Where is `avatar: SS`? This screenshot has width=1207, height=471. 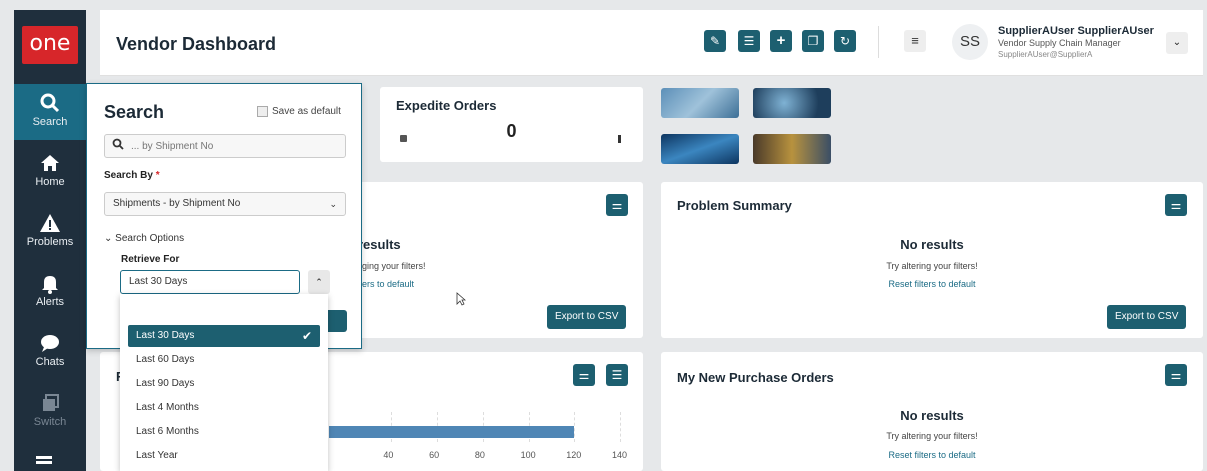
avatar: SS is located at coordinates (970, 42).